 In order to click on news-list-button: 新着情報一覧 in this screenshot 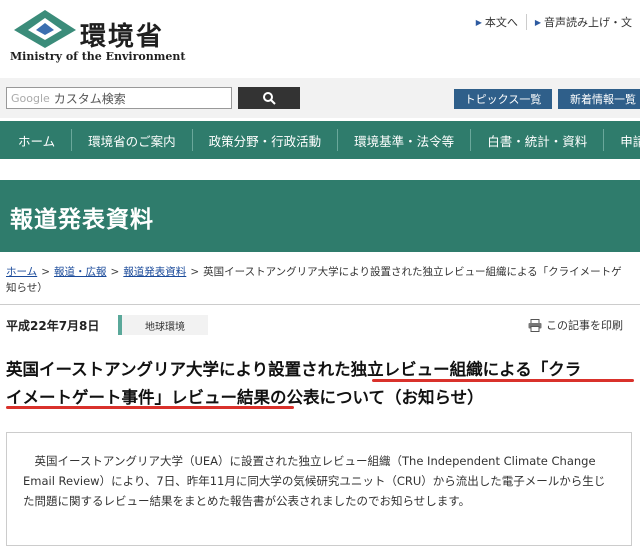, I will do `click(599, 99)`.